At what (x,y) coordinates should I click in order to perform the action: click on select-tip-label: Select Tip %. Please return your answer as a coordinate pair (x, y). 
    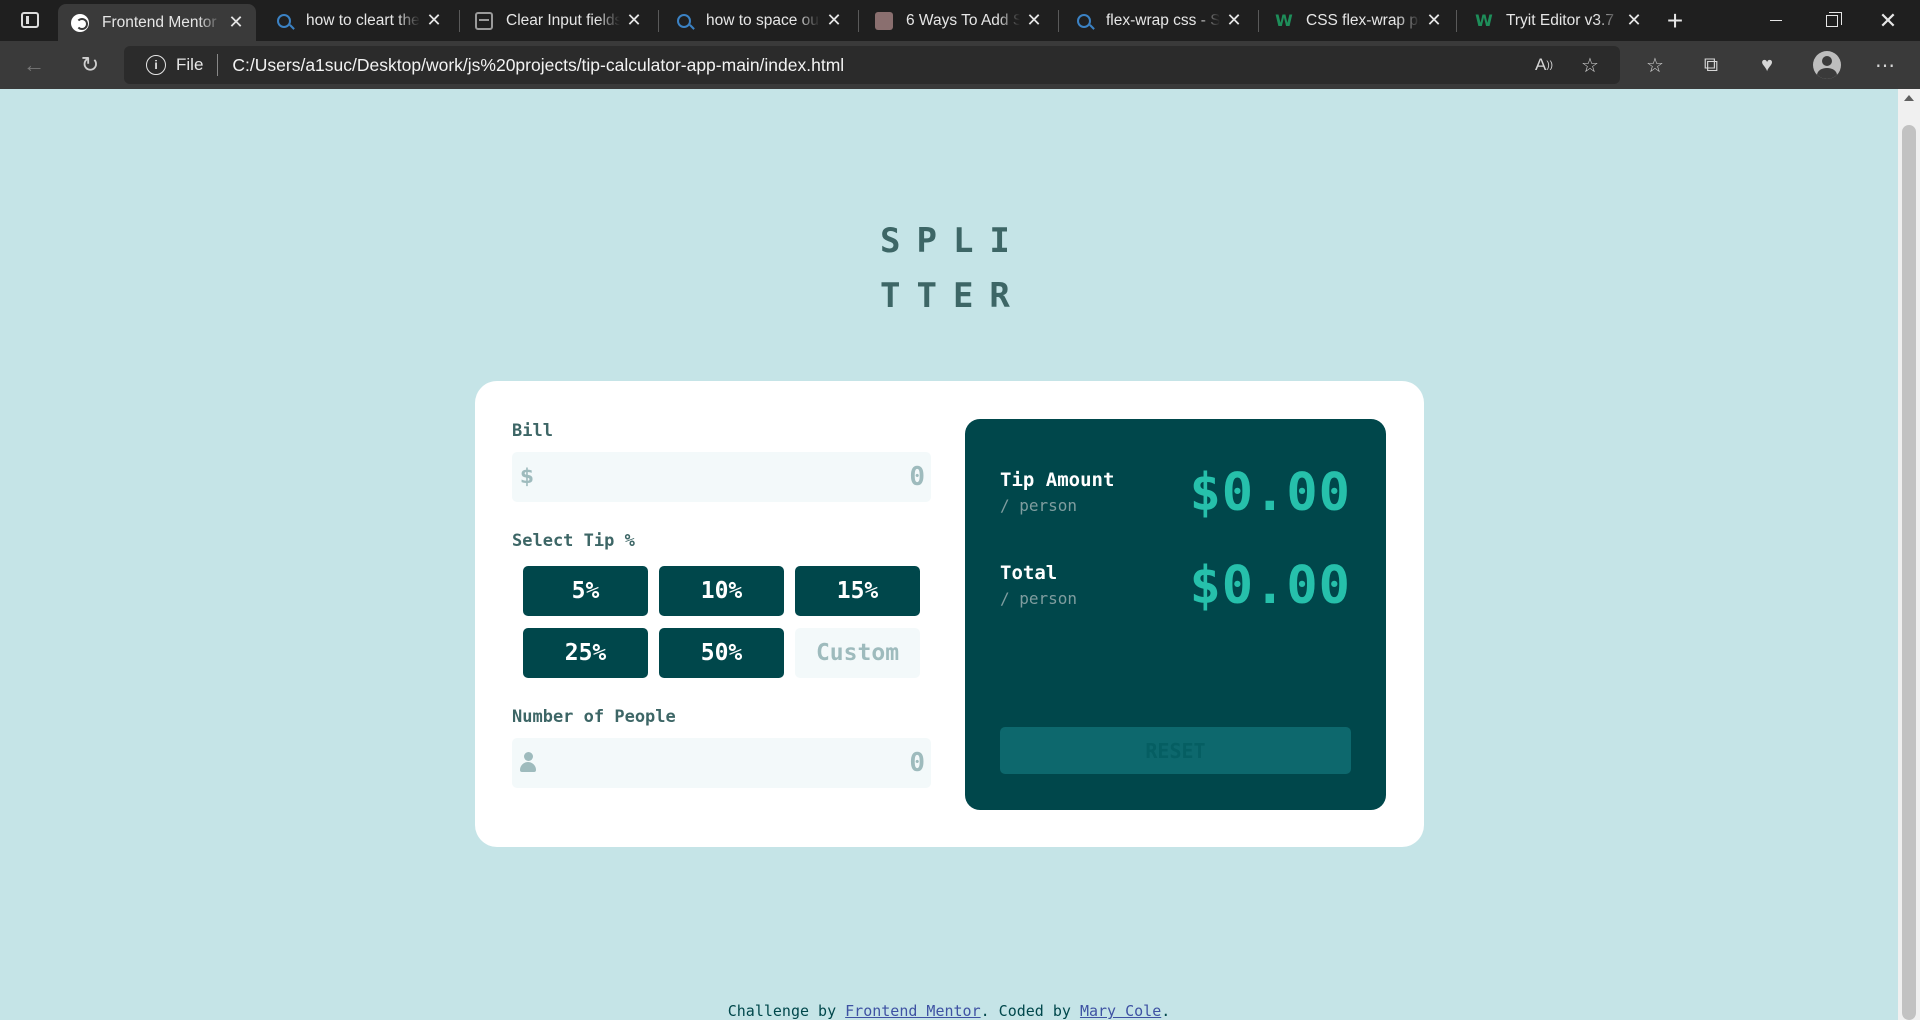
    Looking at the image, I should click on (573, 541).